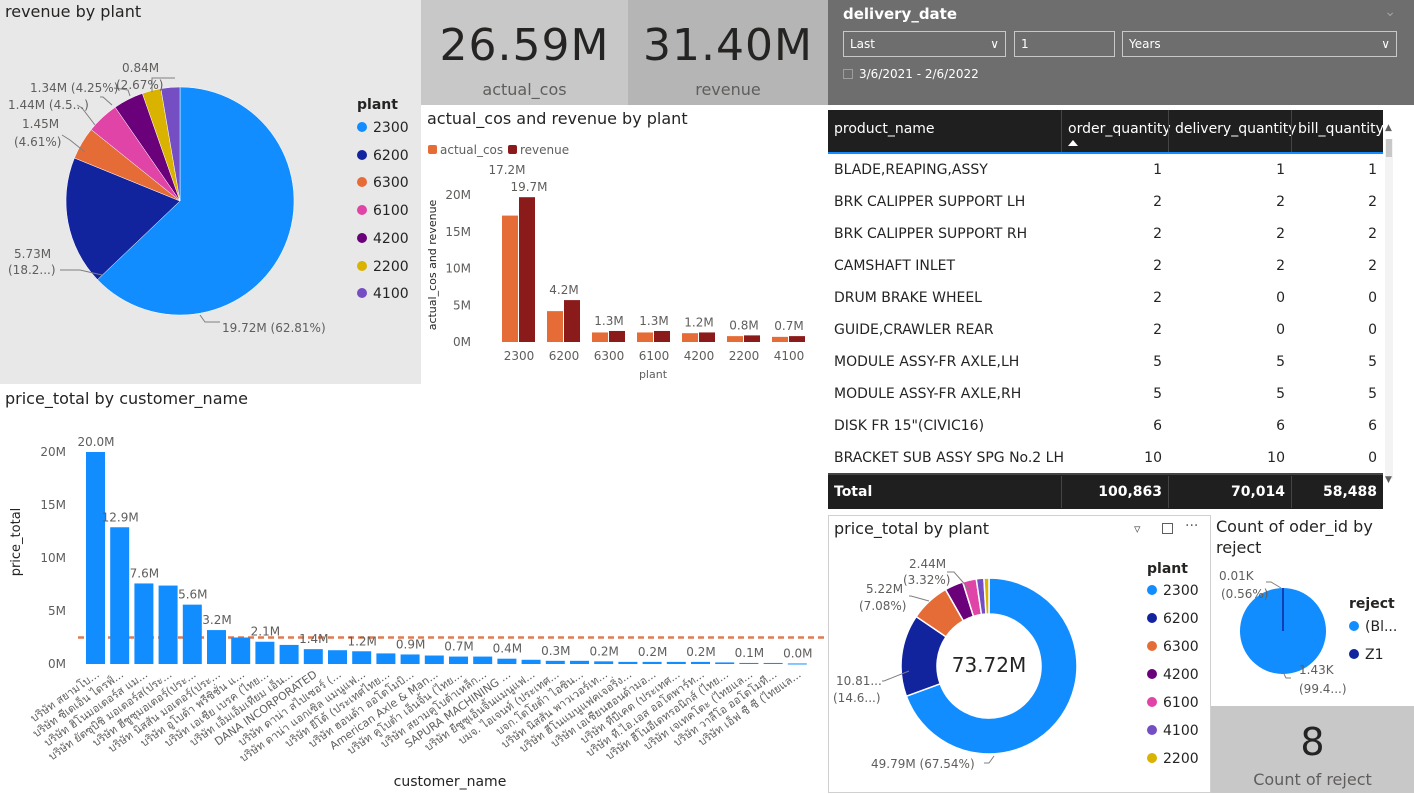 Image resolution: width=1414 pixels, height=794 pixels. What do you see at coordinates (1105, 234) in the screenshot?
I see `table-row: BRK CALIPPER SUPPORT RH 2 2 2` at bounding box center [1105, 234].